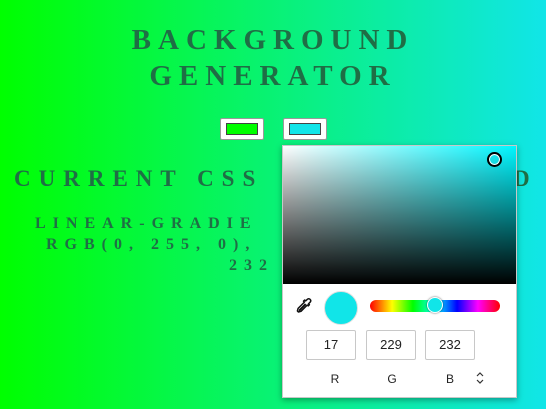 Image resolution: width=546 pixels, height=409 pixels. Describe the element at coordinates (273, 40) in the screenshot. I see `title-line-1: BACKGROUND` at that location.